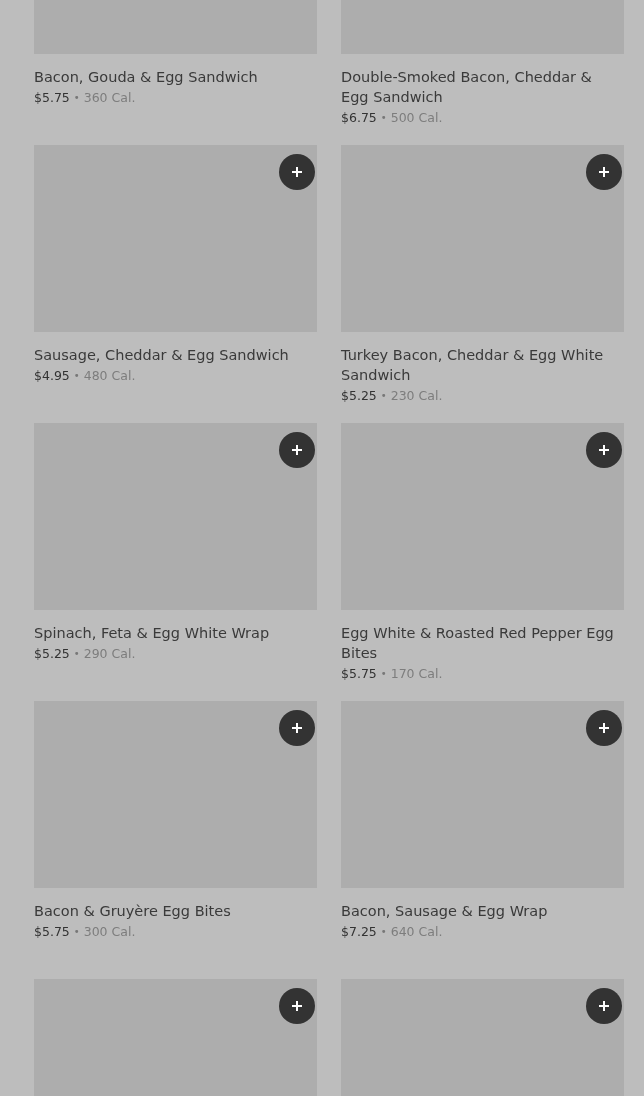 The image size is (644, 1096). What do you see at coordinates (52, 376) in the screenshot?
I see `item-price: $4.95` at bounding box center [52, 376].